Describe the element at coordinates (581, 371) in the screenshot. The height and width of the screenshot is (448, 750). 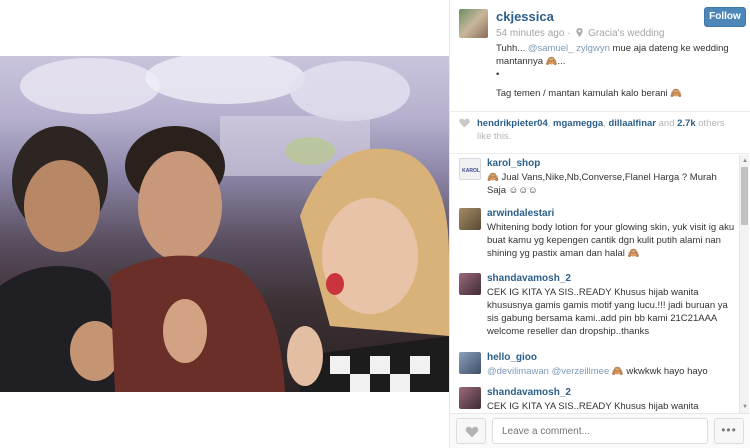
I see `comment-mention-2: @verzeillmee` at that location.